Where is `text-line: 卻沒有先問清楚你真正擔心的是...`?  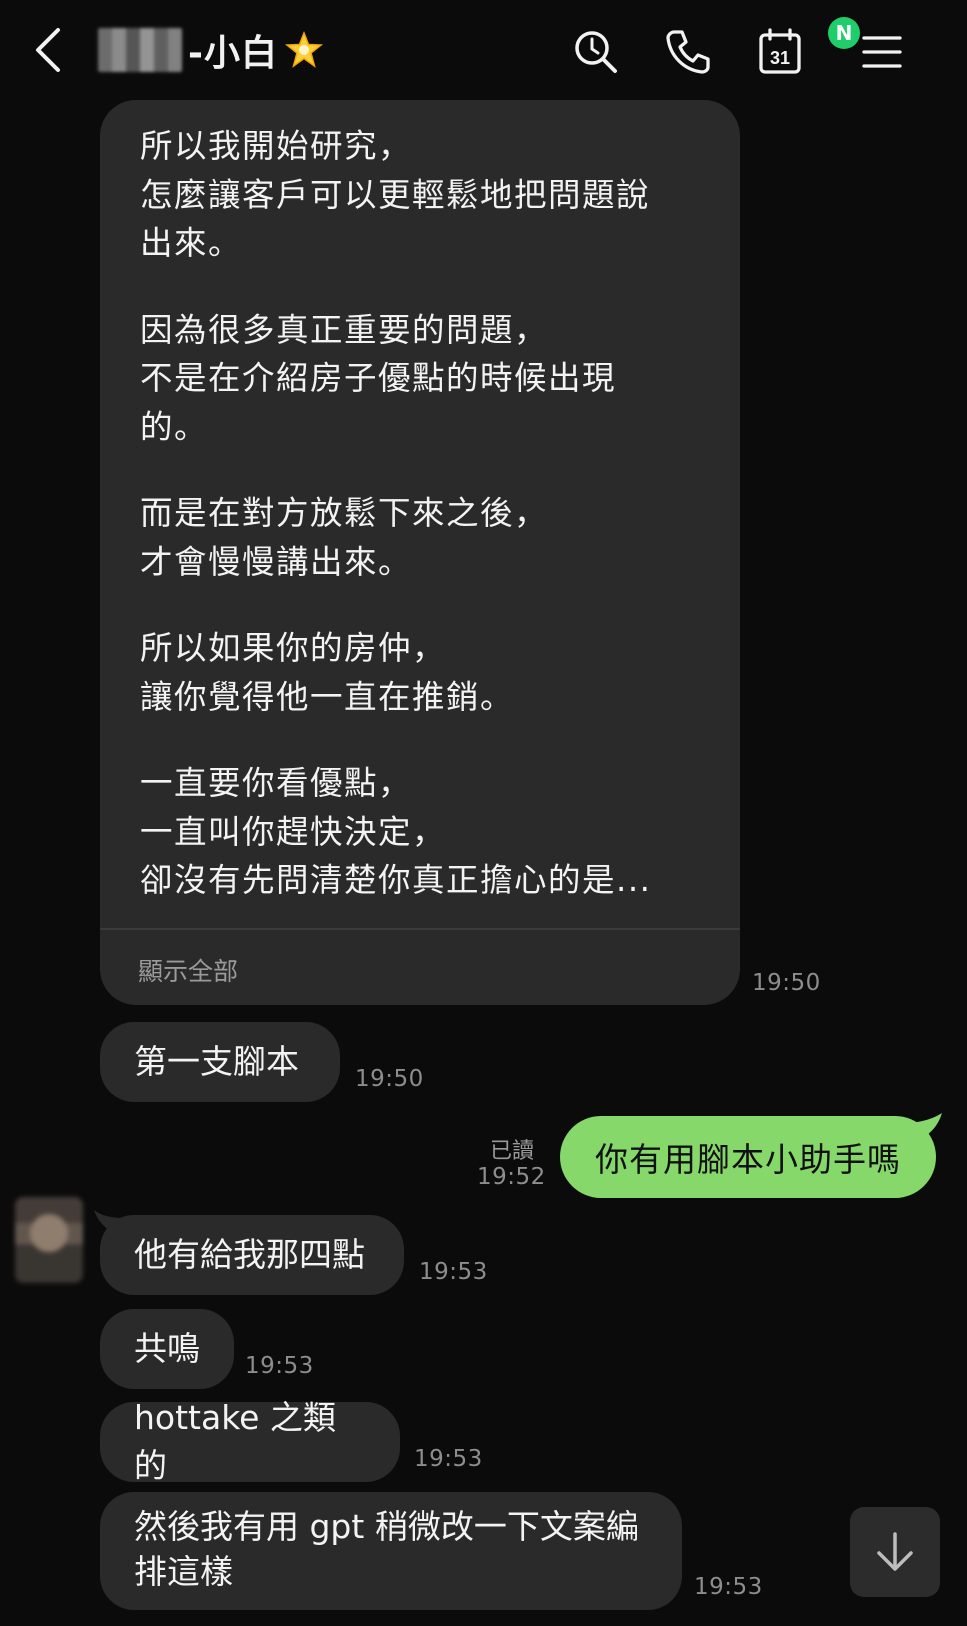
text-line: 卻沒有先問清楚你真正擔心的是... is located at coordinates (396, 880).